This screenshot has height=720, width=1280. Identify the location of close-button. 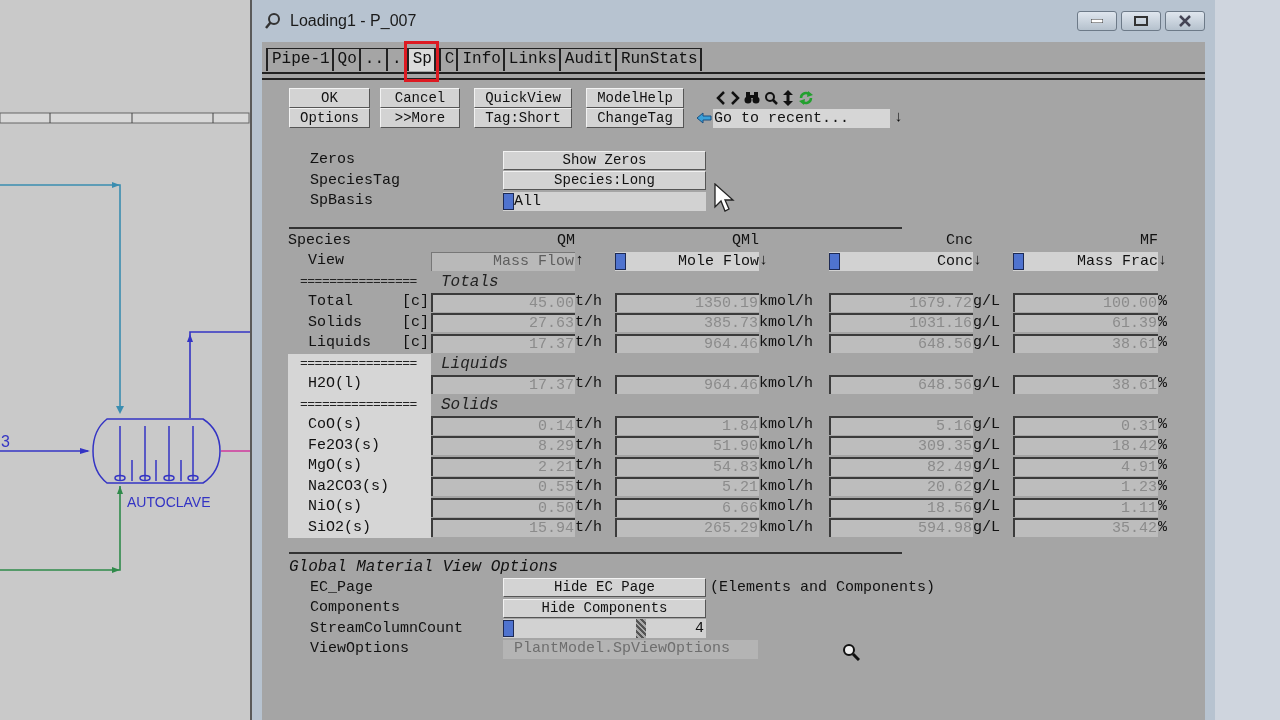
(1185, 21).